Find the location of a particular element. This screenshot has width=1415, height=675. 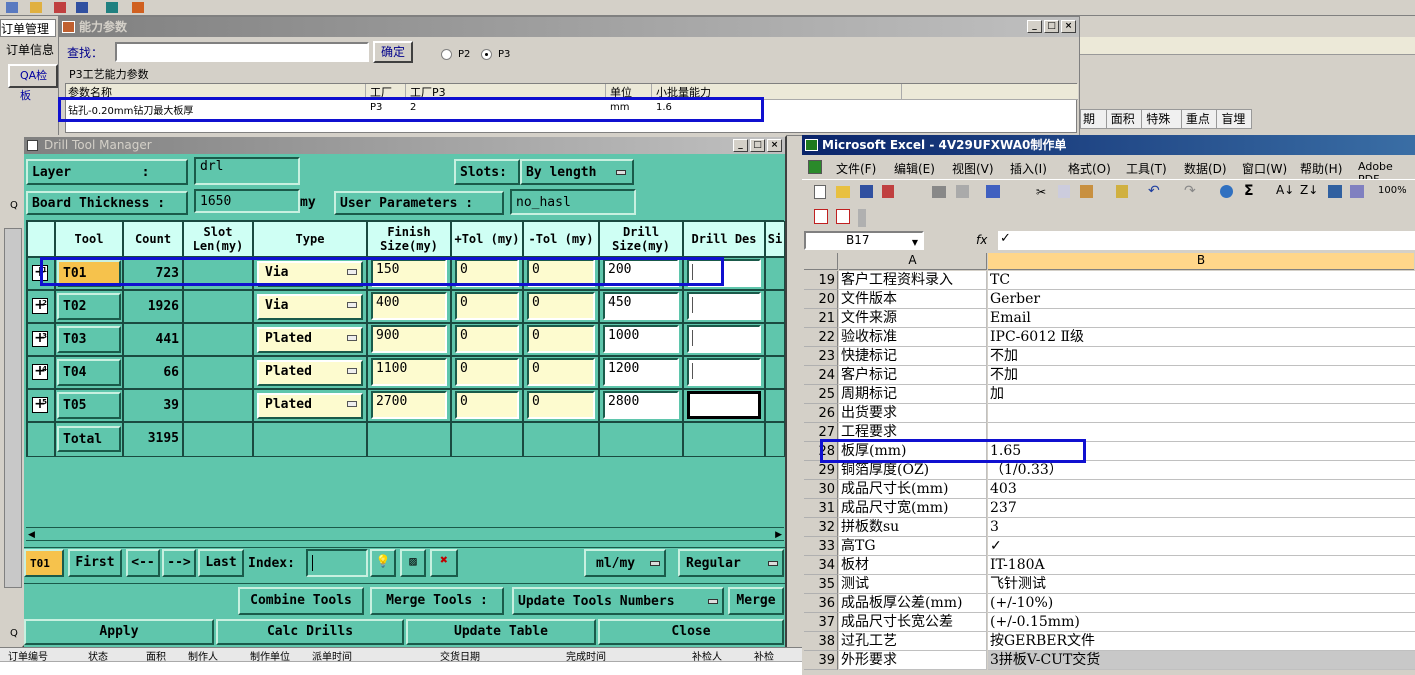

next-button: --> is located at coordinates (179, 563).